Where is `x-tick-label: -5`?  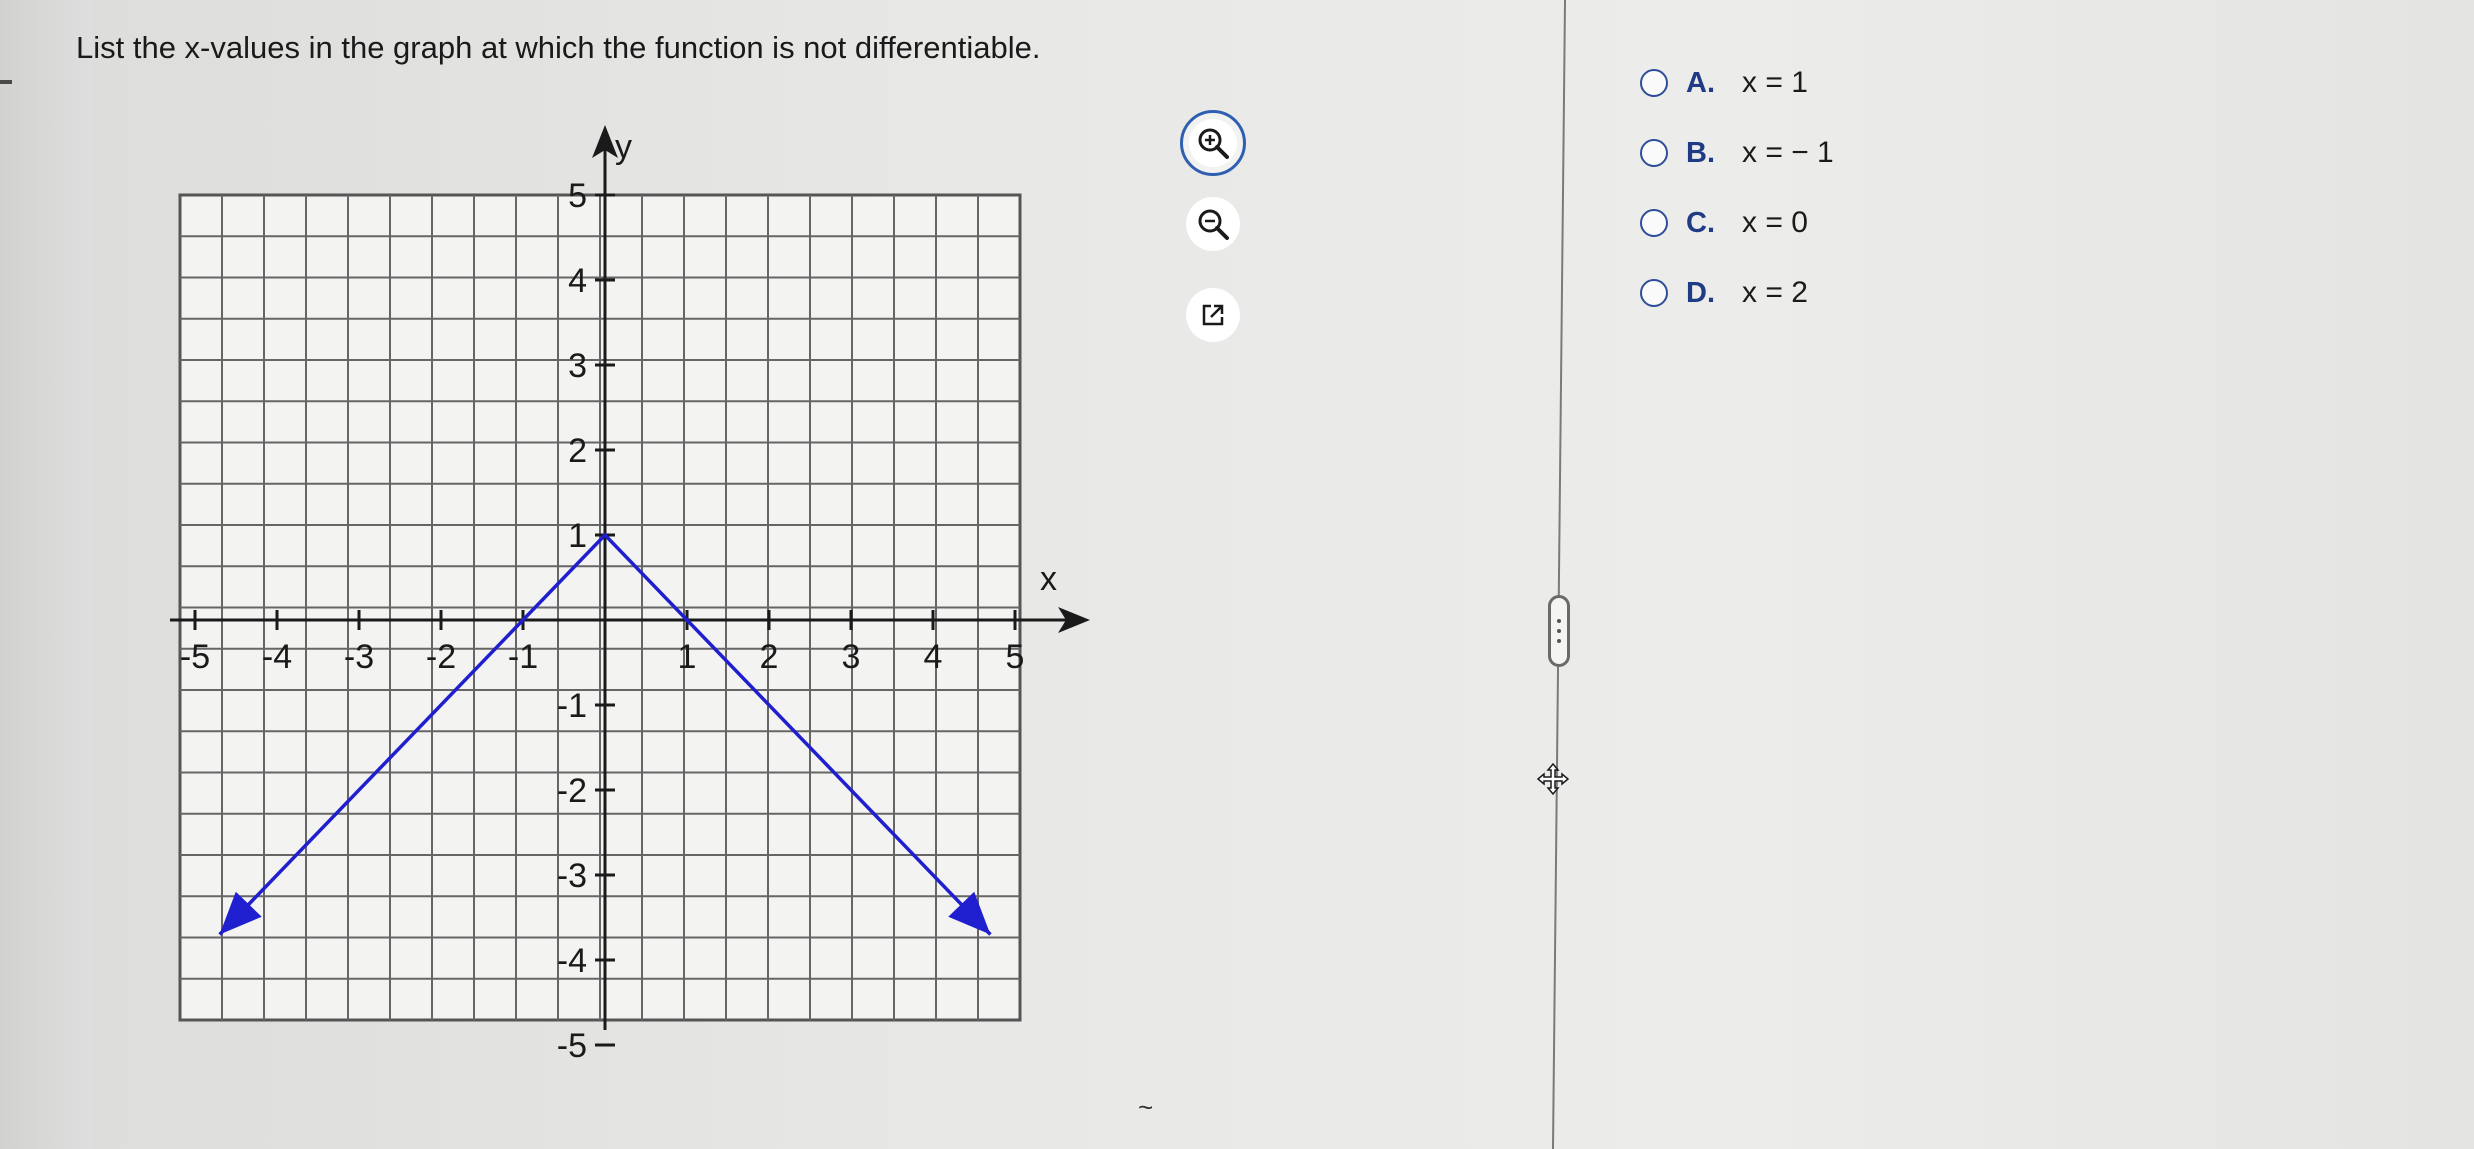 x-tick-label: -5 is located at coordinates (195, 657).